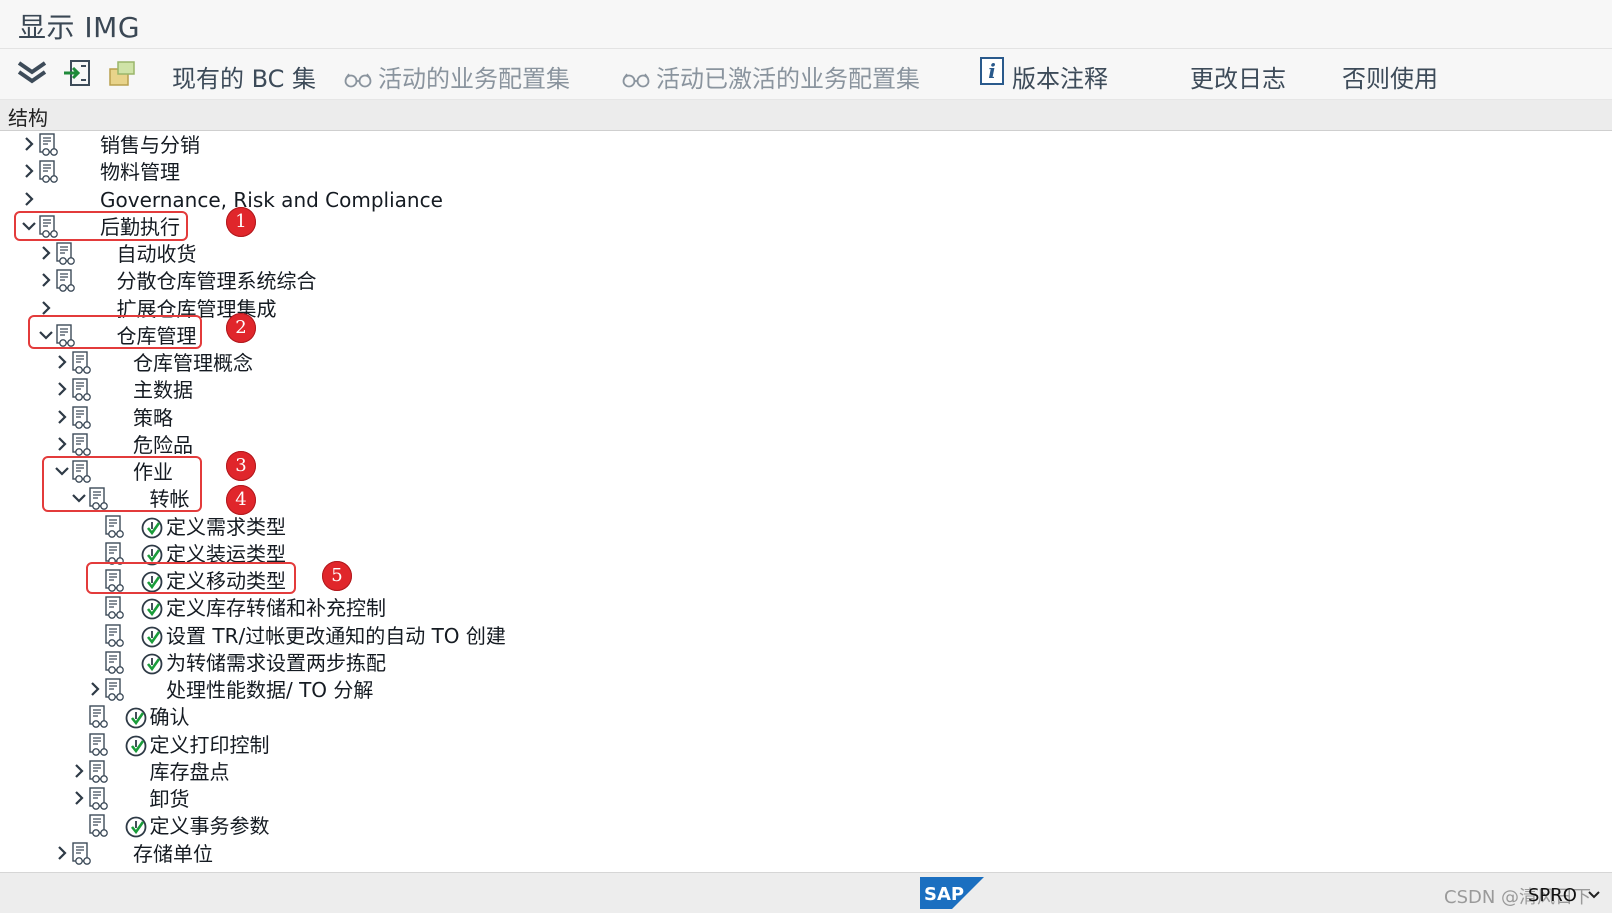 The height and width of the screenshot is (913, 1612). I want to click on tree-node-label: 处理性能数据/ TO 分解, so click(269, 690).